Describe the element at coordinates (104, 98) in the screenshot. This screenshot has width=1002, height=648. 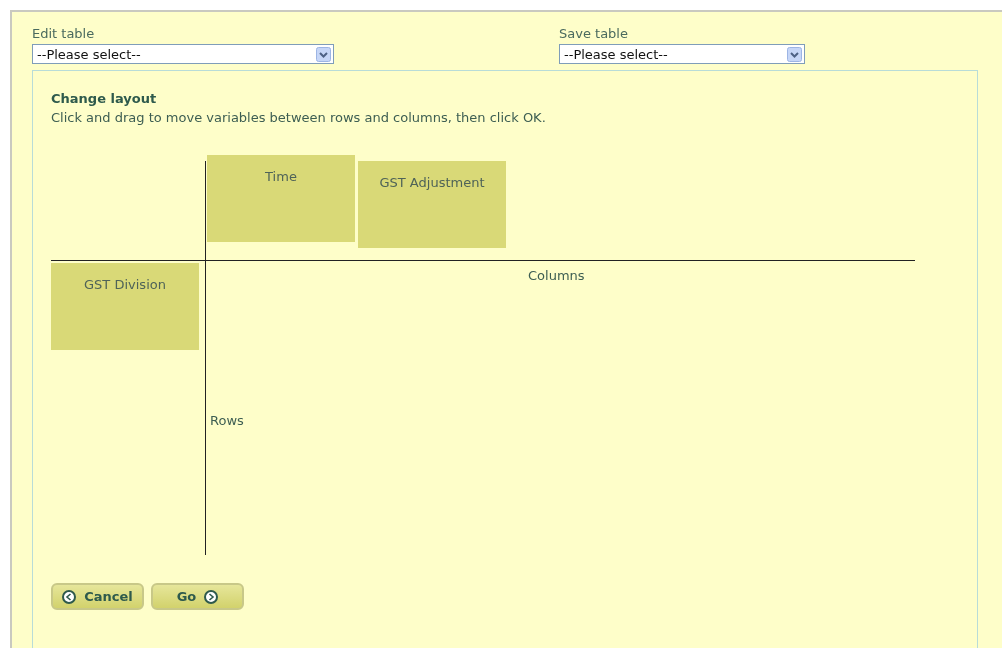
I see `panel-title: Change layout` at that location.